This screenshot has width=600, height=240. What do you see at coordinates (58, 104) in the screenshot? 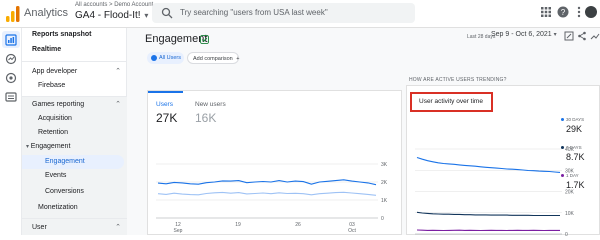
I see `nav-group-label: Games reporting` at bounding box center [58, 104].